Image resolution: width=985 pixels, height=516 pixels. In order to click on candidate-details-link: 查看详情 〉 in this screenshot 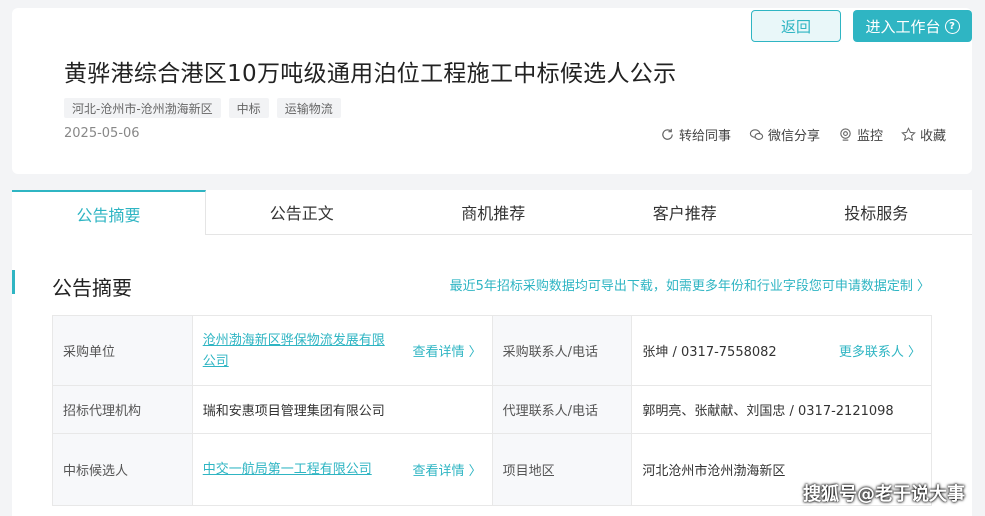, I will do `click(447, 469)`.